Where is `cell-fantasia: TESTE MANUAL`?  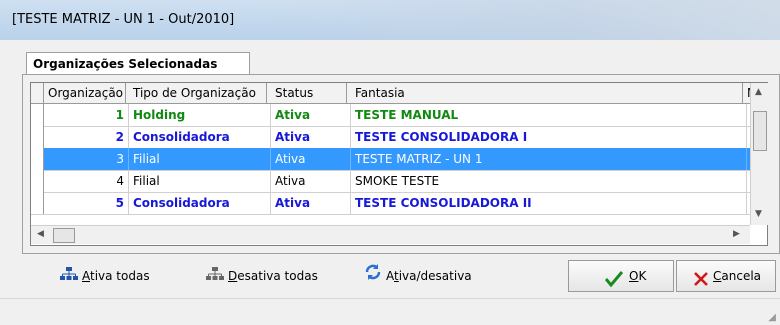
cell-fantasia: TESTE MANUAL is located at coordinates (549, 115).